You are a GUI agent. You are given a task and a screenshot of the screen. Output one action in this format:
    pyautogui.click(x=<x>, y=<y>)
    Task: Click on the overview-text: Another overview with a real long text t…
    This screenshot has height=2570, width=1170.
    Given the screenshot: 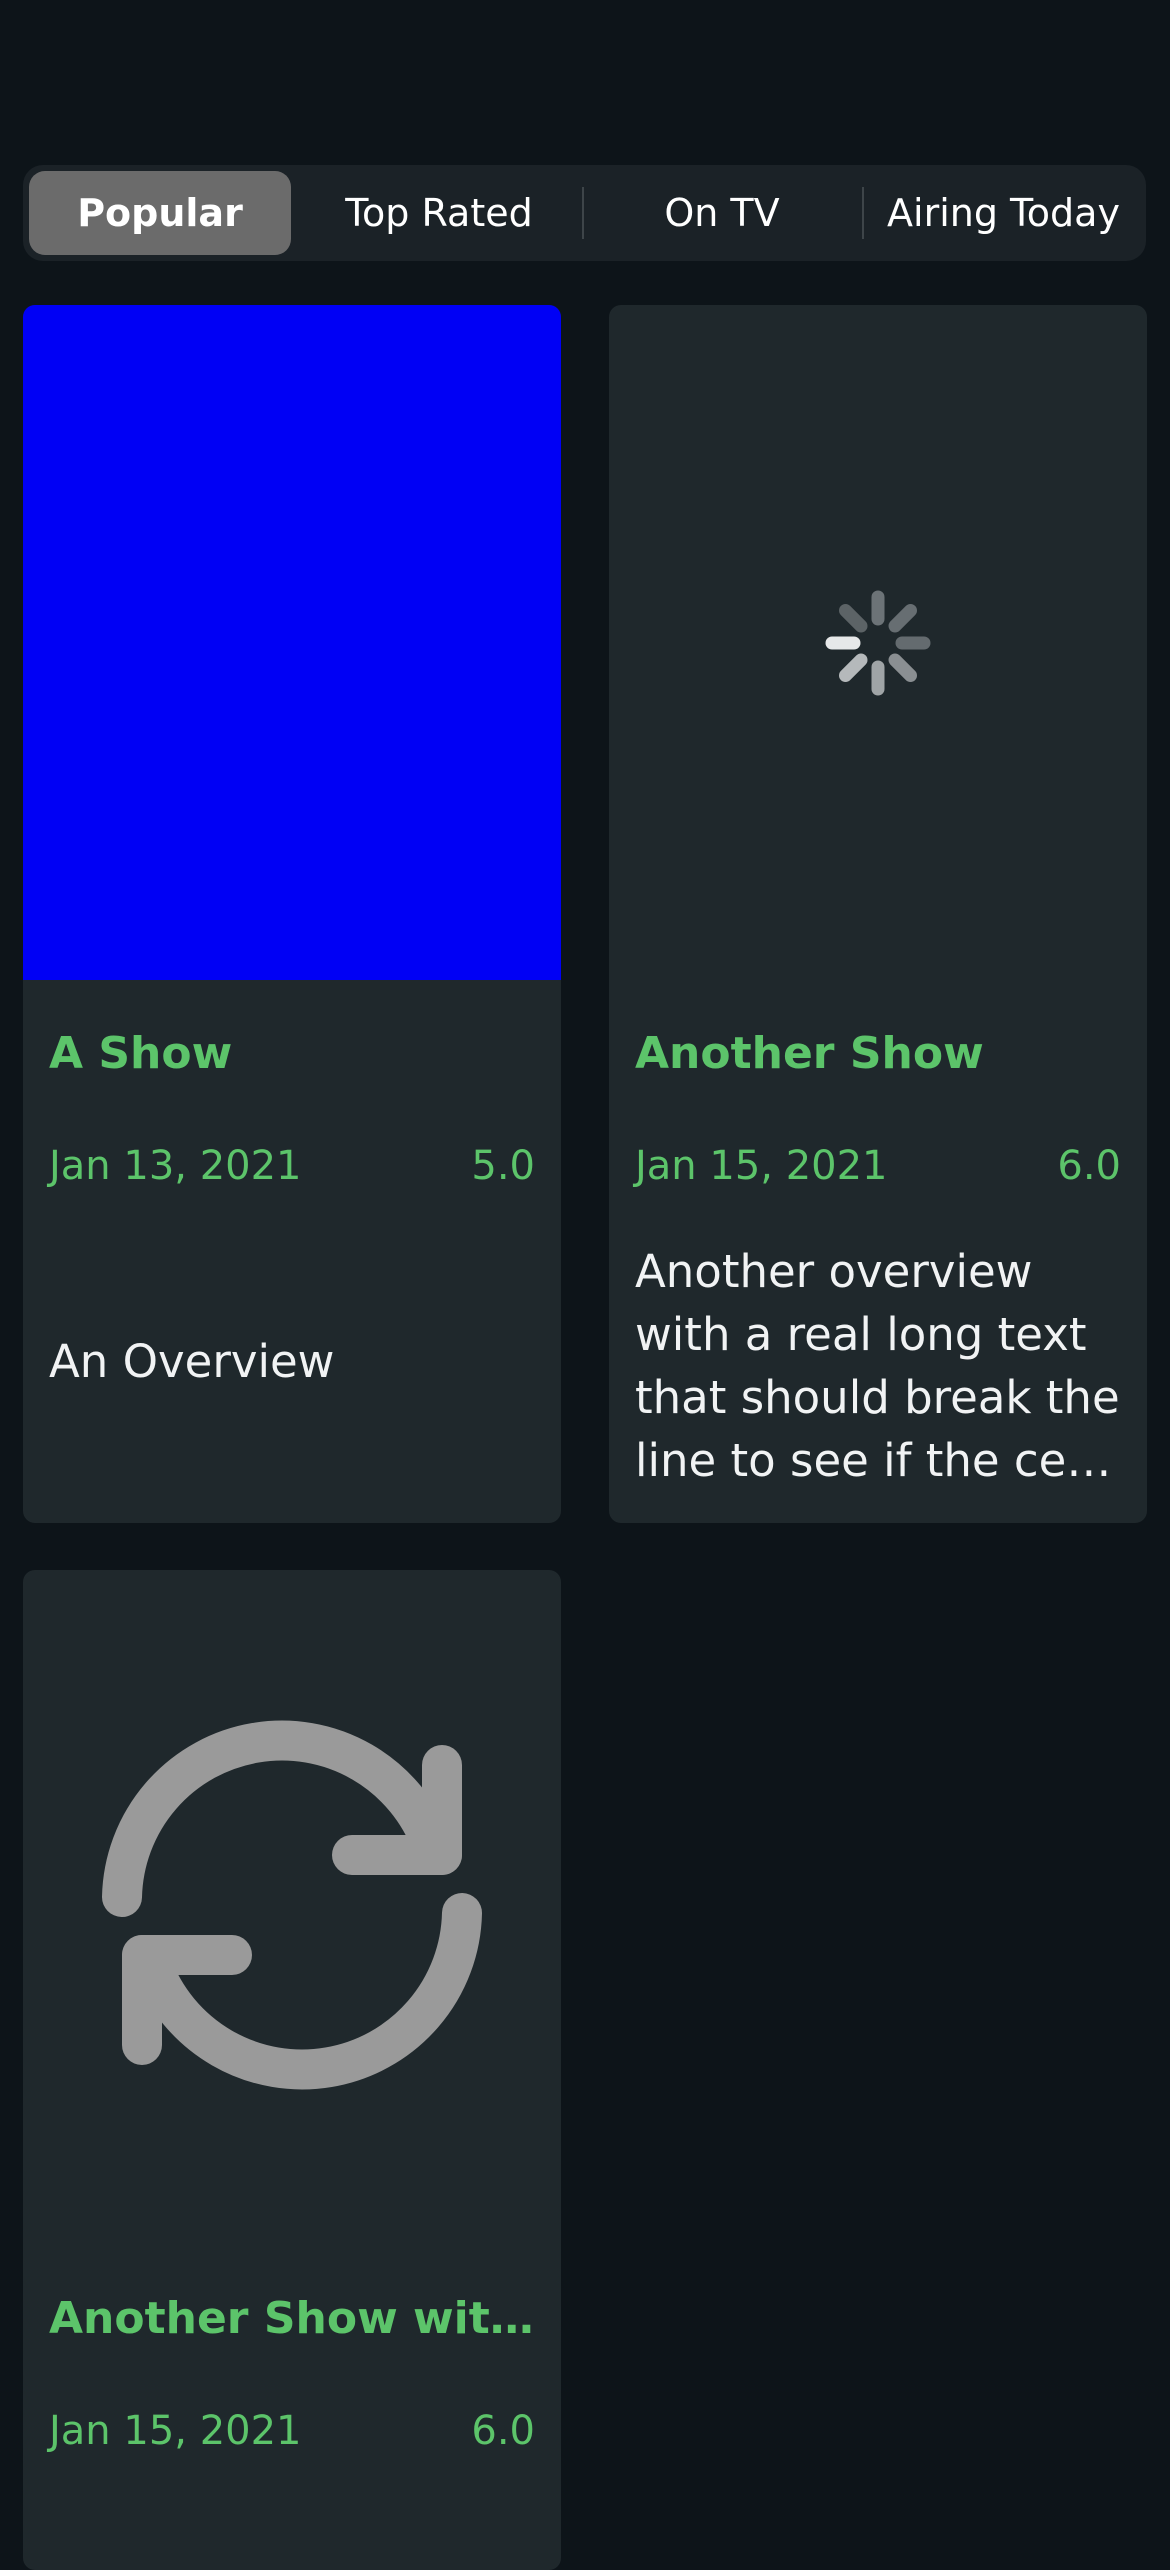 What is the action you would take?
    pyautogui.click(x=877, y=1366)
    